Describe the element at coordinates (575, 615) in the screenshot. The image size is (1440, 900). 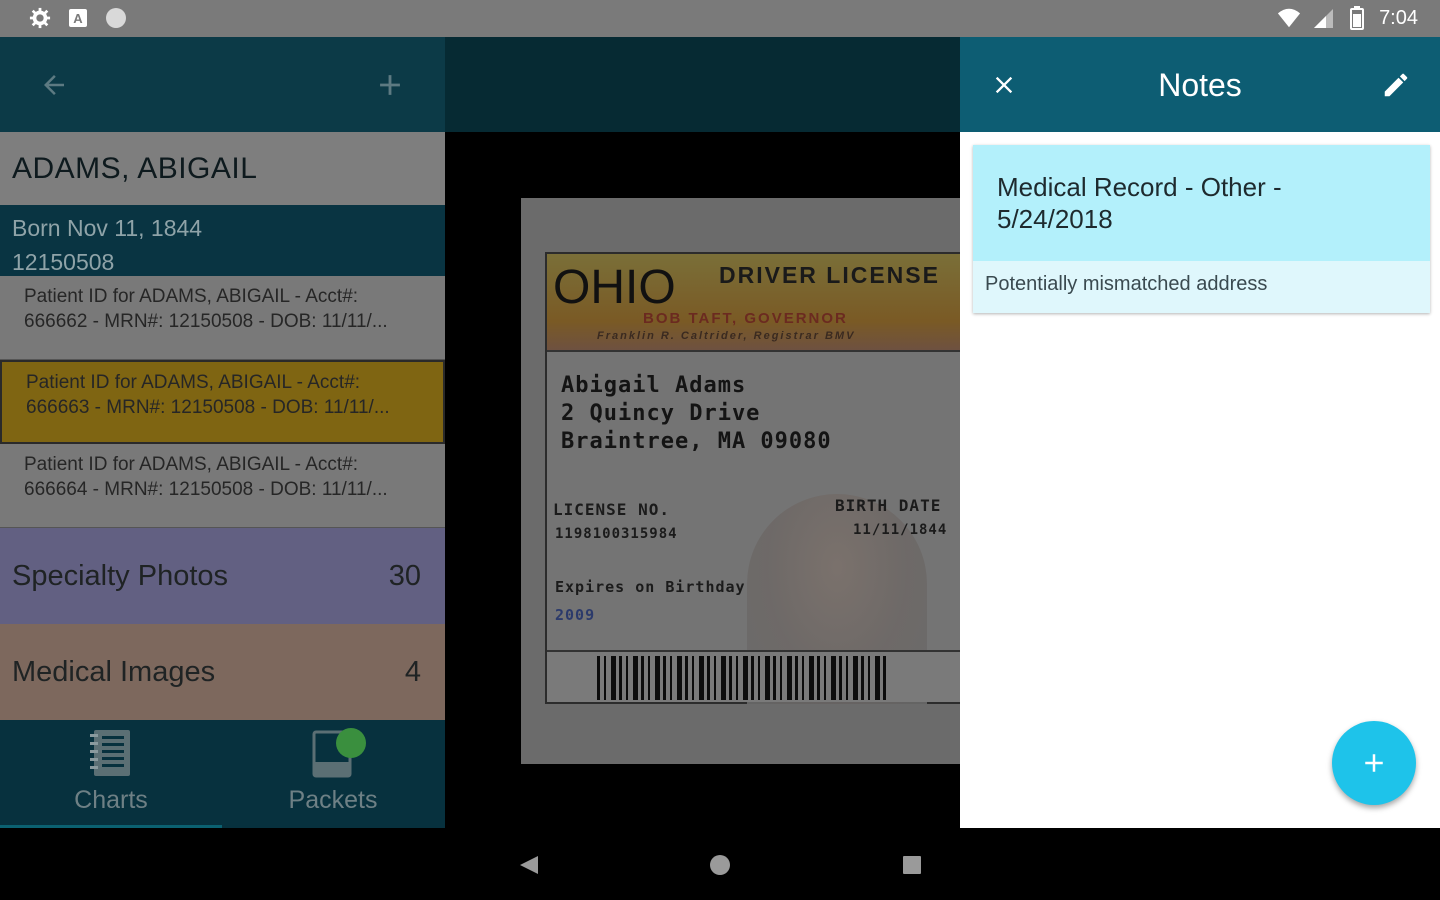
I see `expires-year: 2009` at that location.